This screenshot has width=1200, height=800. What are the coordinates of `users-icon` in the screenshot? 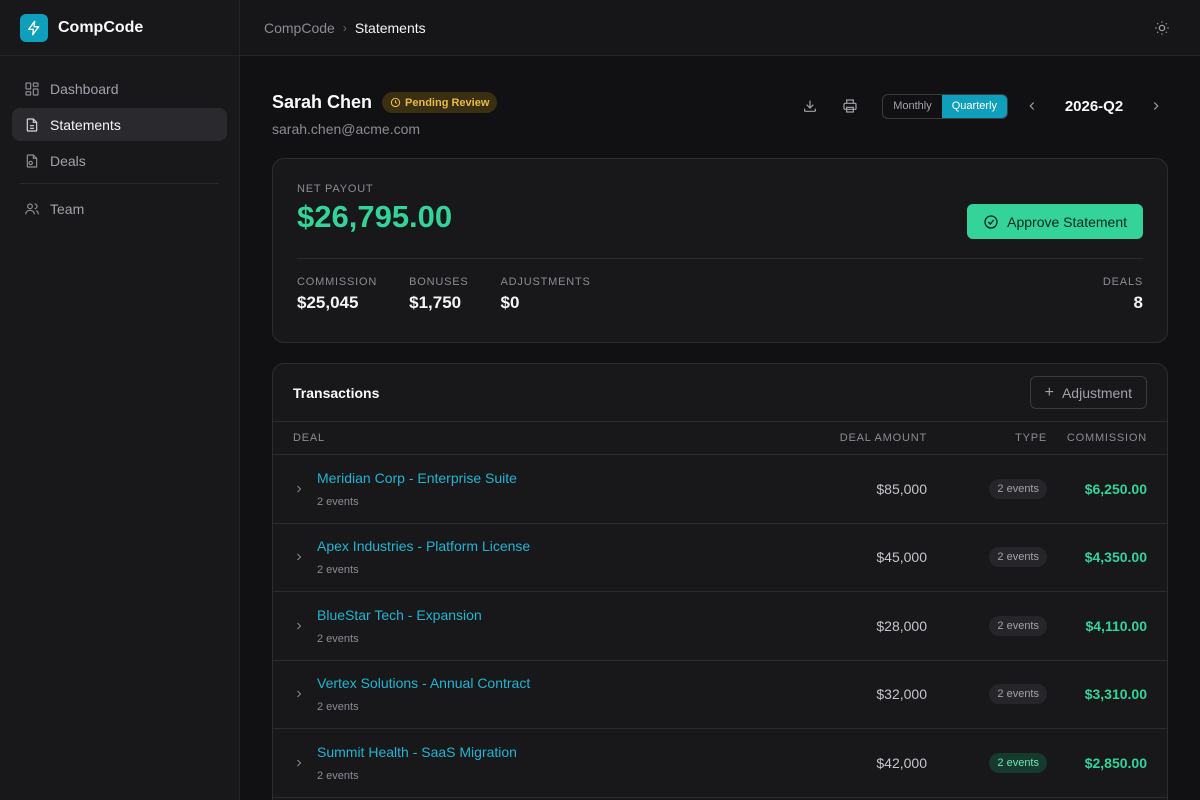 It's located at (32, 208).